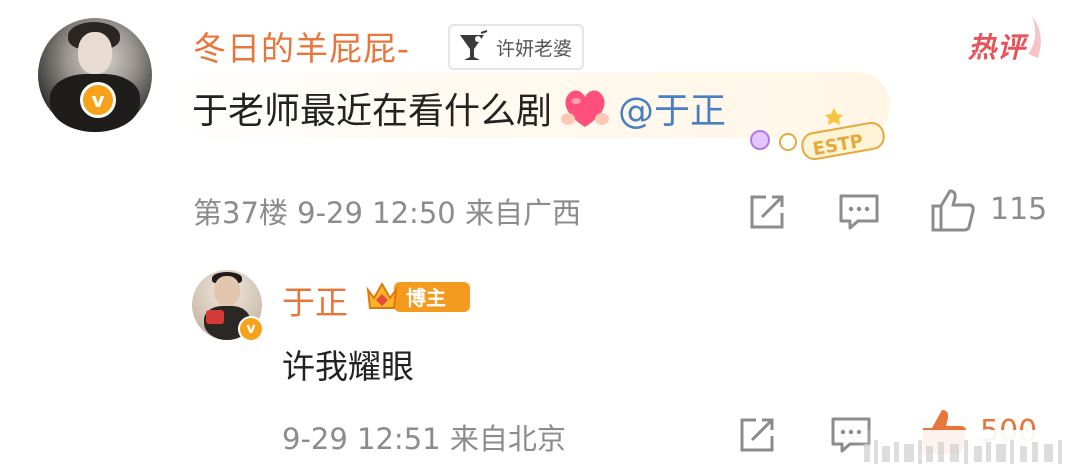 This screenshot has width=1080, height=475. What do you see at coordinates (522, 213) in the screenshot?
I see `comment-location: 来自广西` at bounding box center [522, 213].